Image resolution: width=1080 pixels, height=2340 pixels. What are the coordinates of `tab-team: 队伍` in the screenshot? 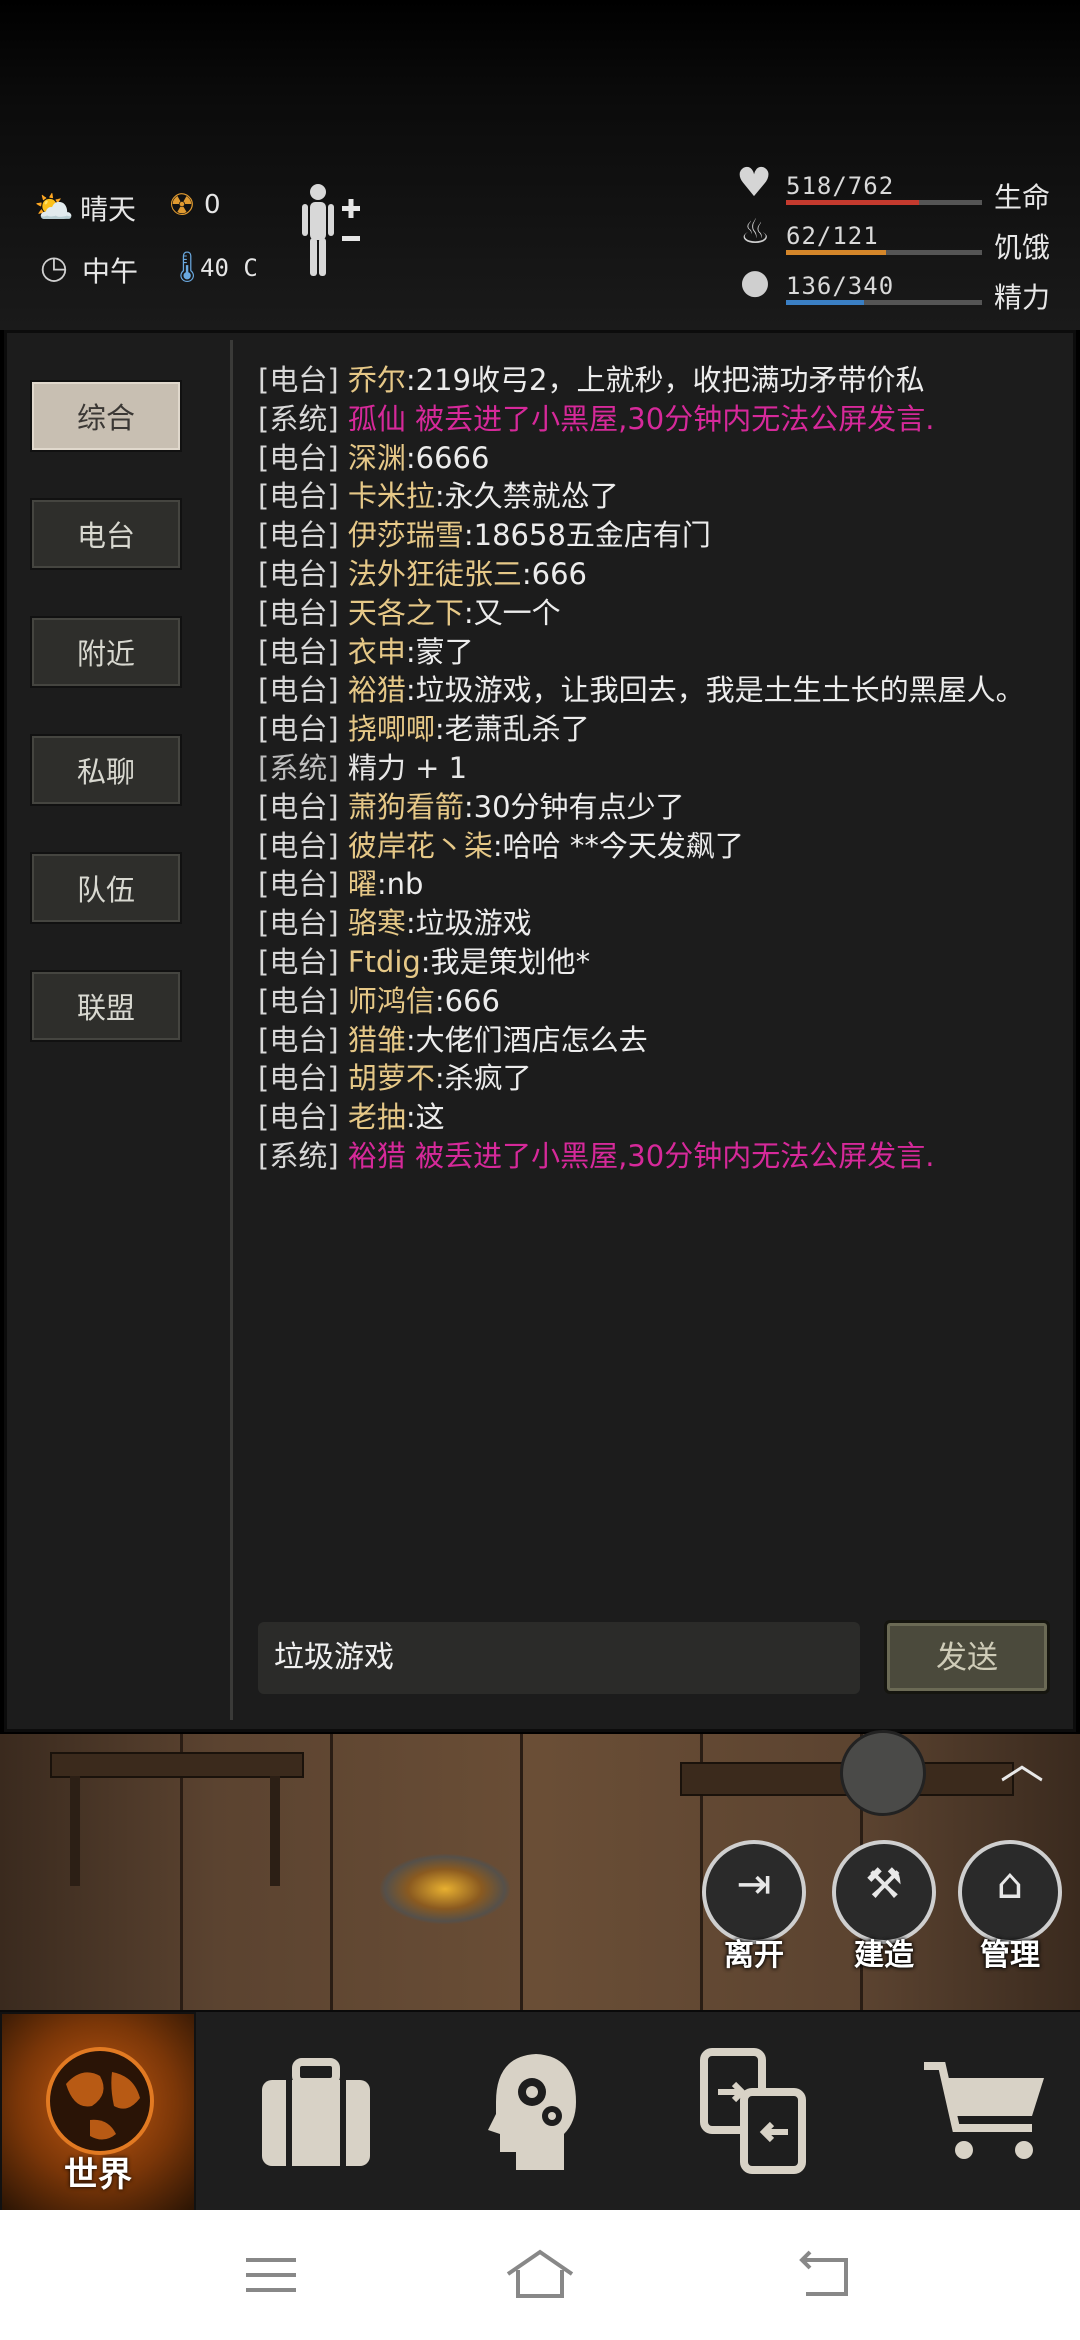 It's located at (106, 888).